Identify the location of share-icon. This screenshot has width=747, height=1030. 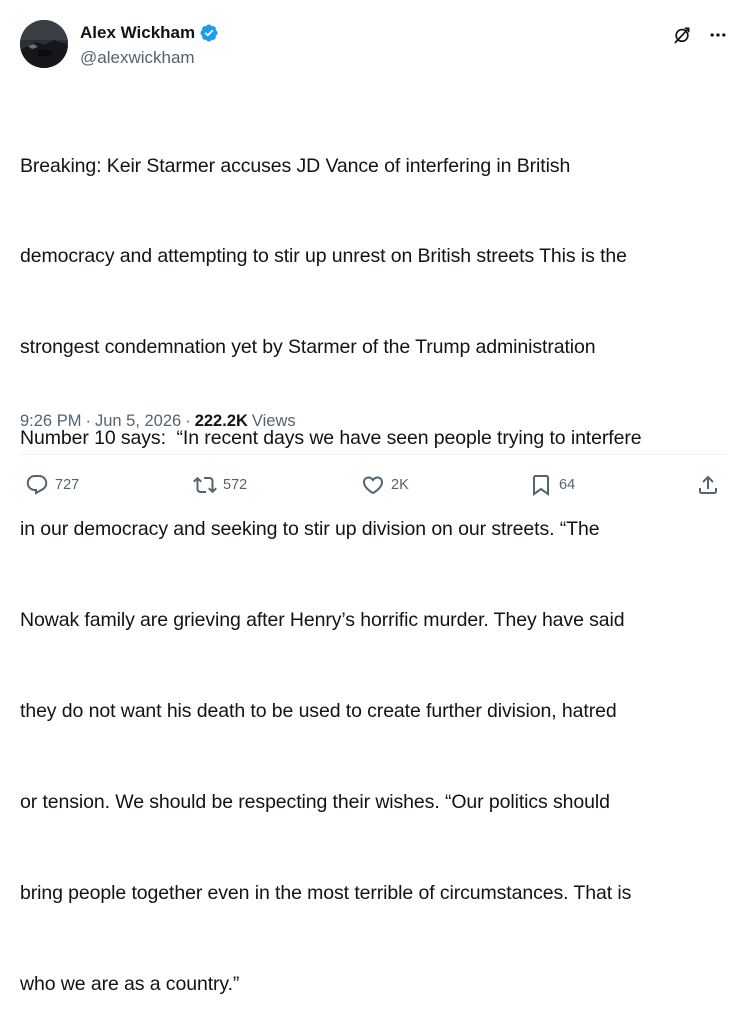
(708, 484).